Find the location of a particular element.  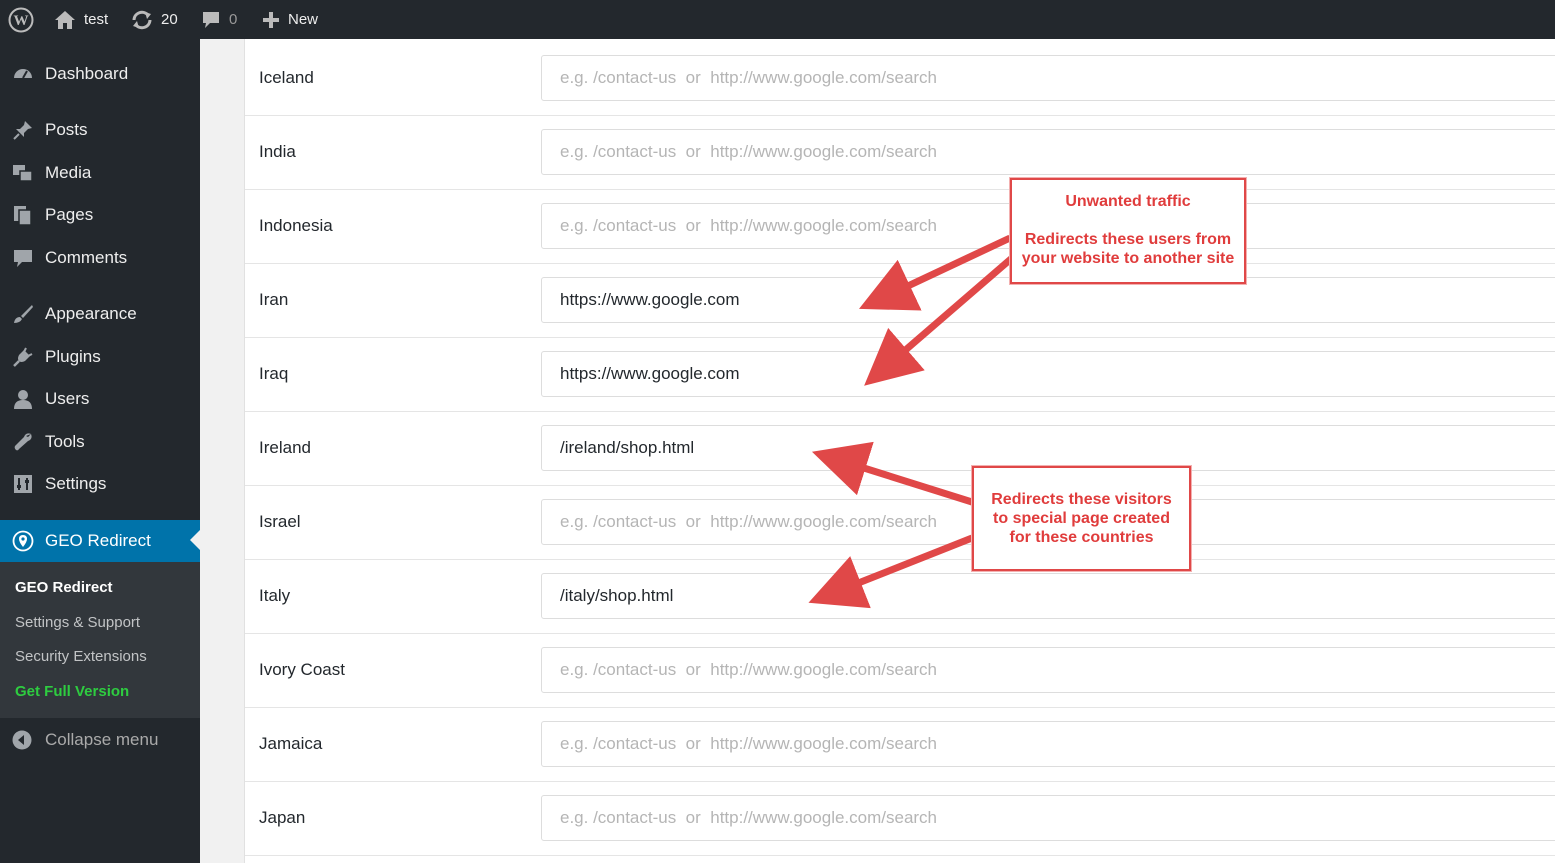

sidebar-item-settings: Settings is located at coordinates (100, 484).